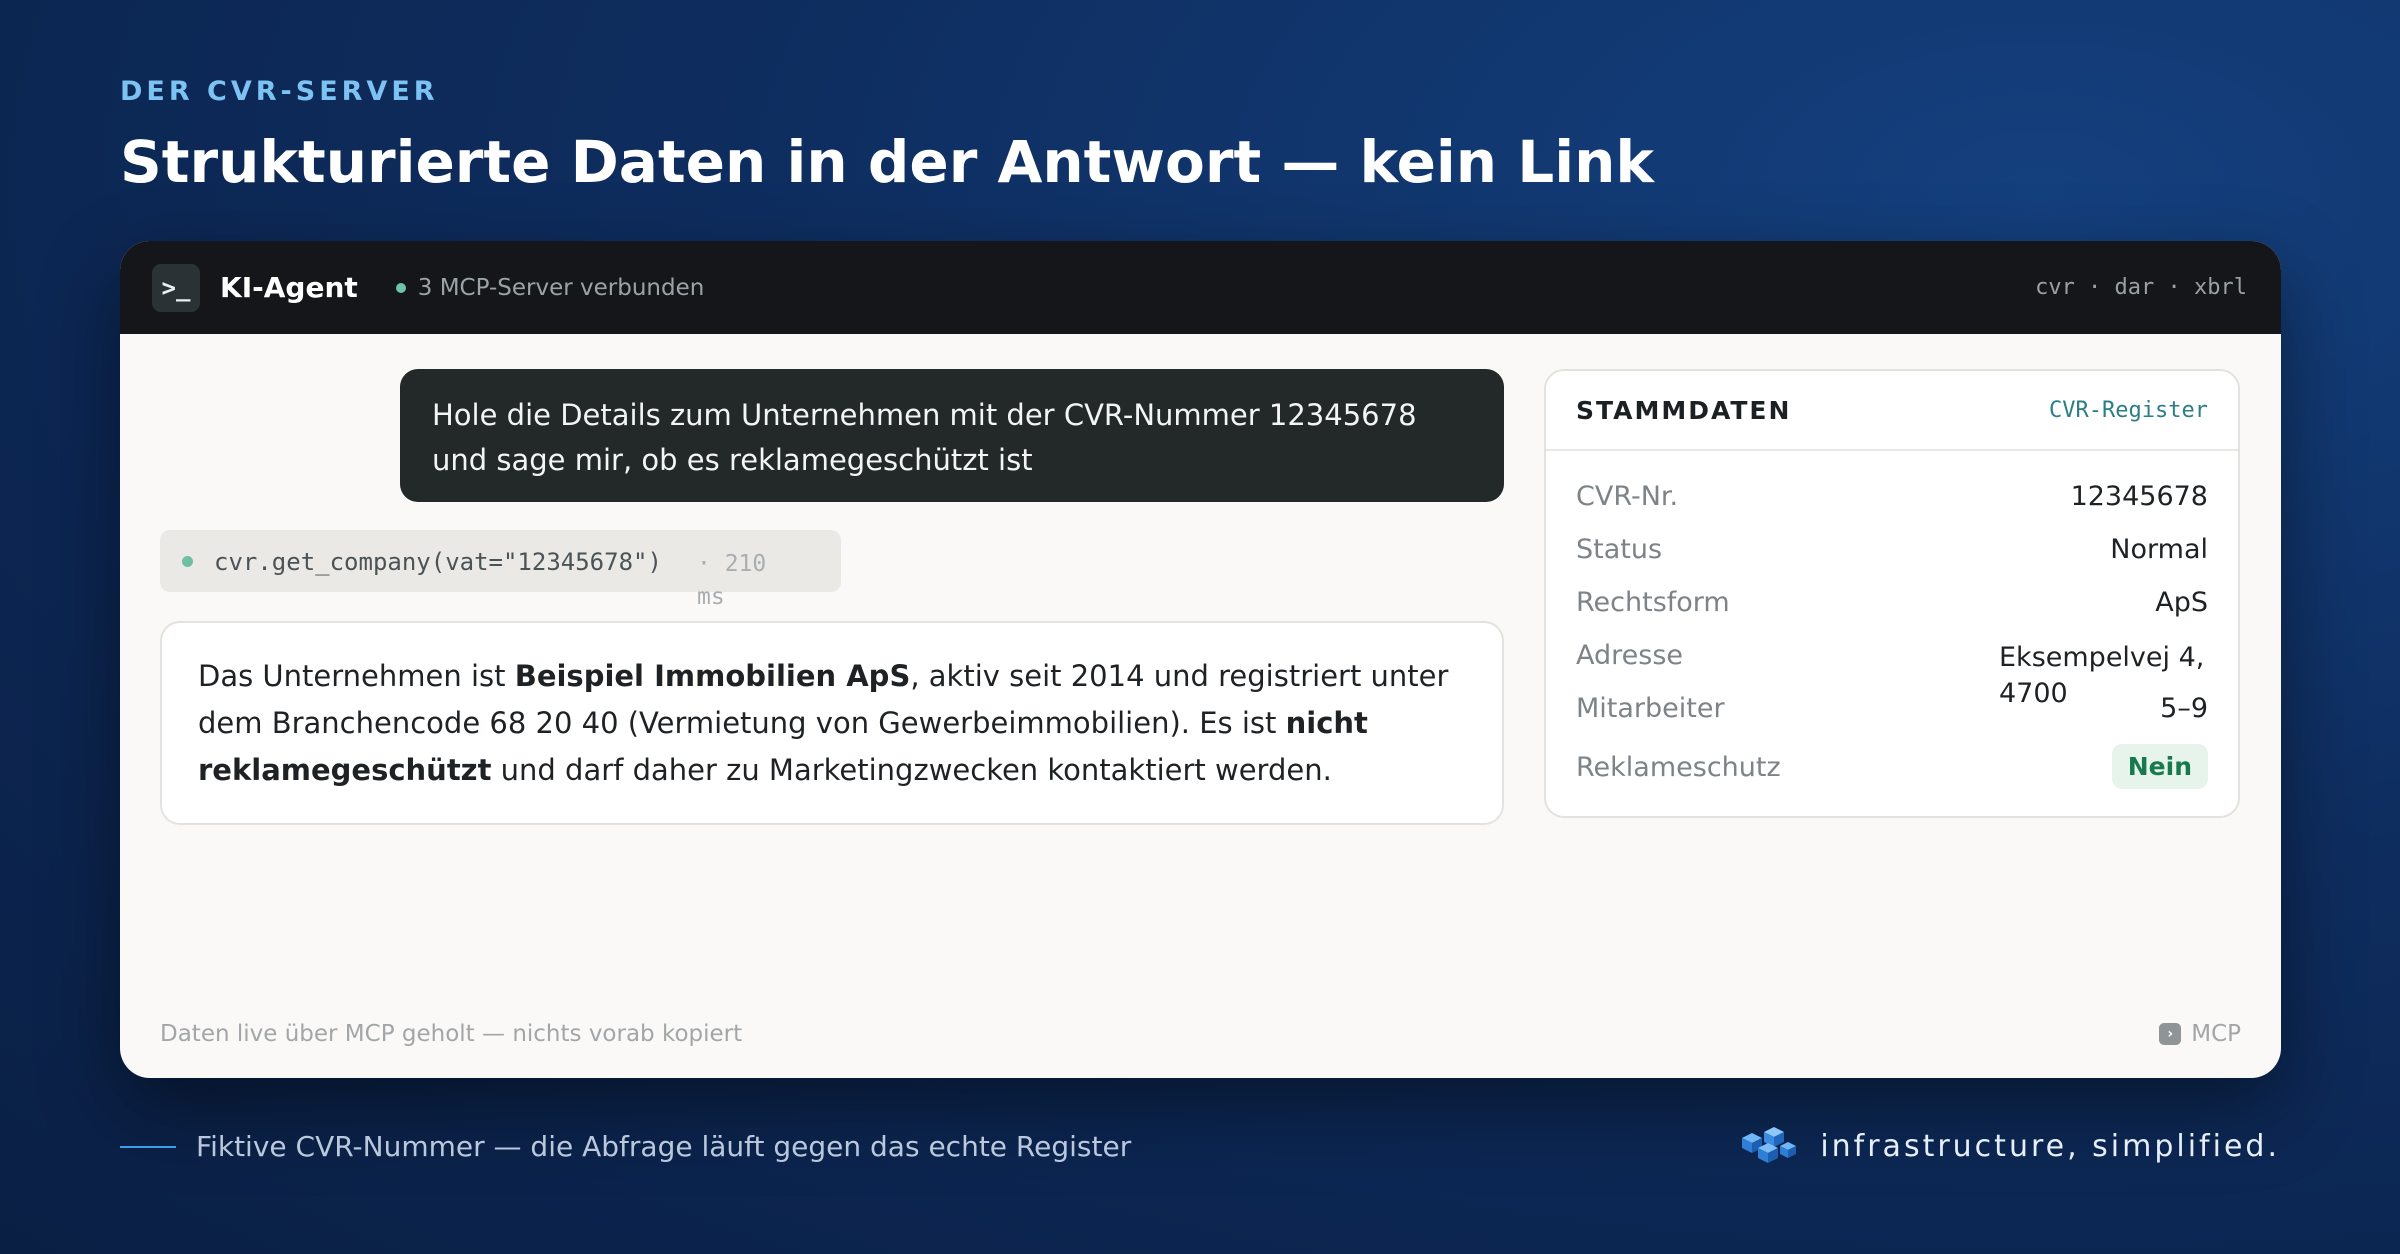 Image resolution: width=2400 pixels, height=1254 pixels. What do you see at coordinates (712, 676) in the screenshot?
I see `company-name: Beispiel Immobilien ApS` at bounding box center [712, 676].